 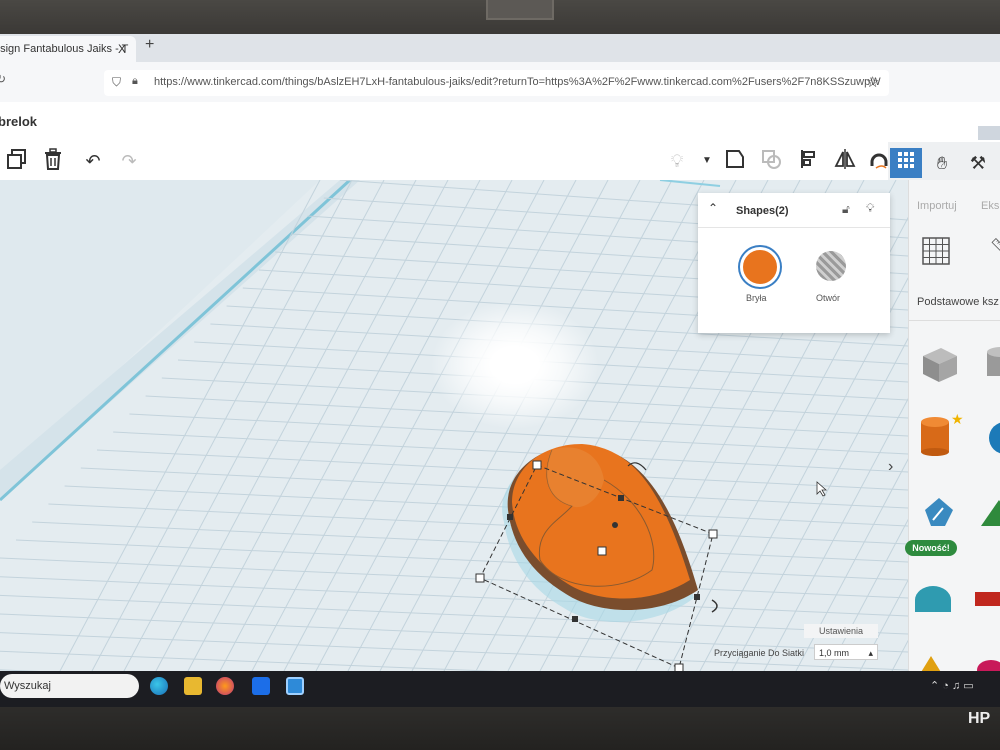 I want to click on shield-icon: ⛉, so click(x=116, y=82).